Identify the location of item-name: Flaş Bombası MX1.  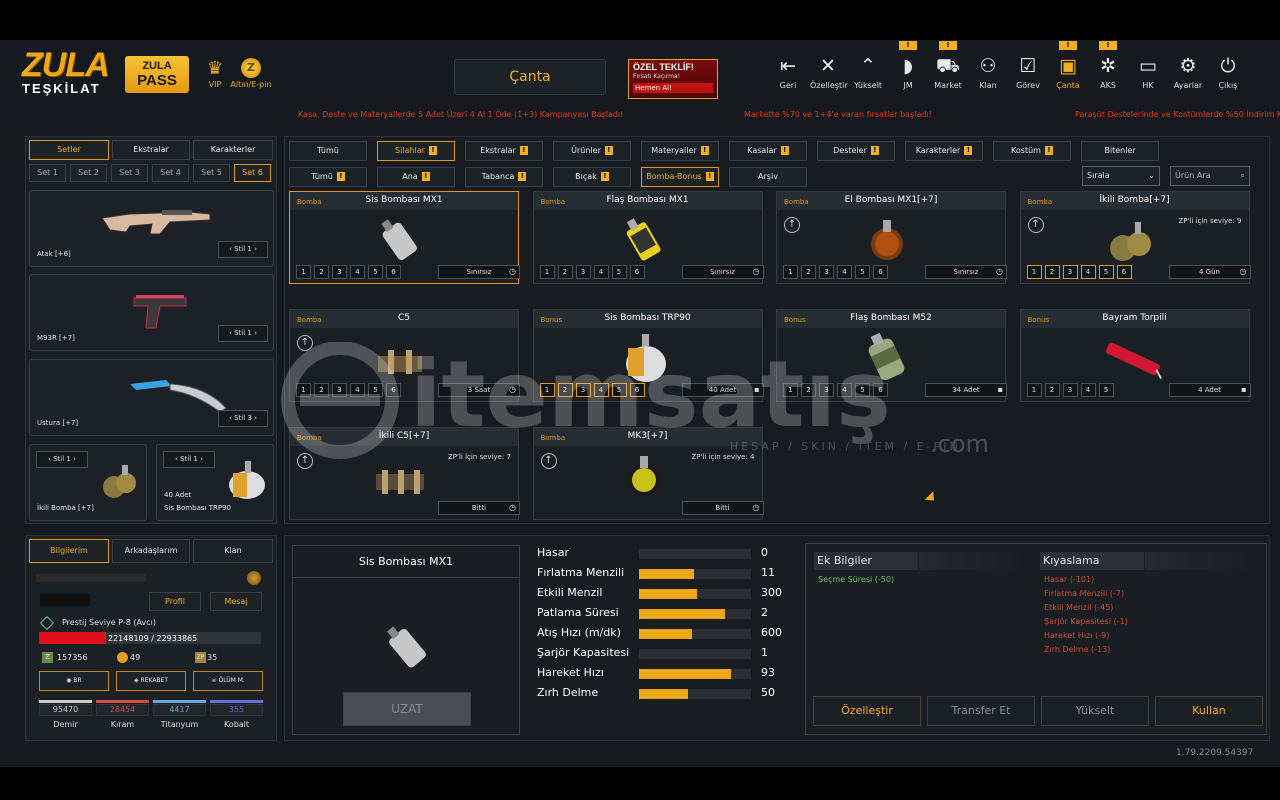
(647, 200).